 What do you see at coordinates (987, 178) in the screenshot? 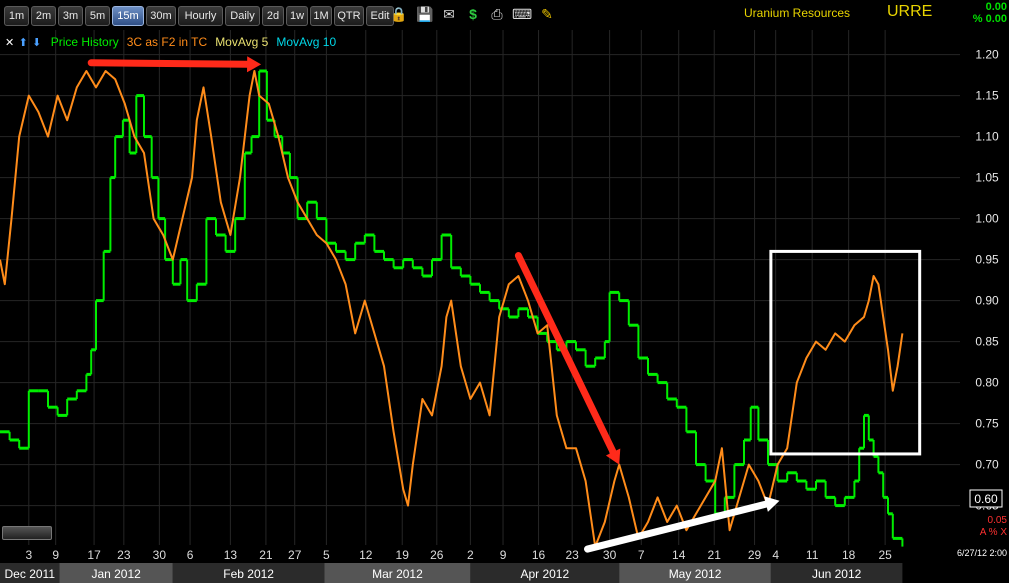
I see `y-tick-label: 1.05` at bounding box center [987, 178].